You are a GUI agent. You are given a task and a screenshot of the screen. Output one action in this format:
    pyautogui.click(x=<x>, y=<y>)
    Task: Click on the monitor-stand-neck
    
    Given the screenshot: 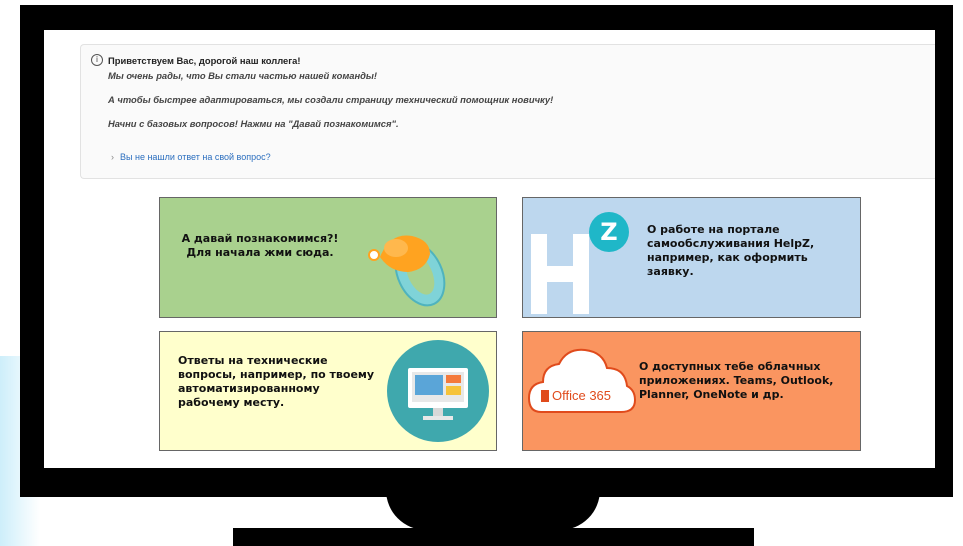 What is the action you would take?
    pyautogui.click(x=493, y=510)
    